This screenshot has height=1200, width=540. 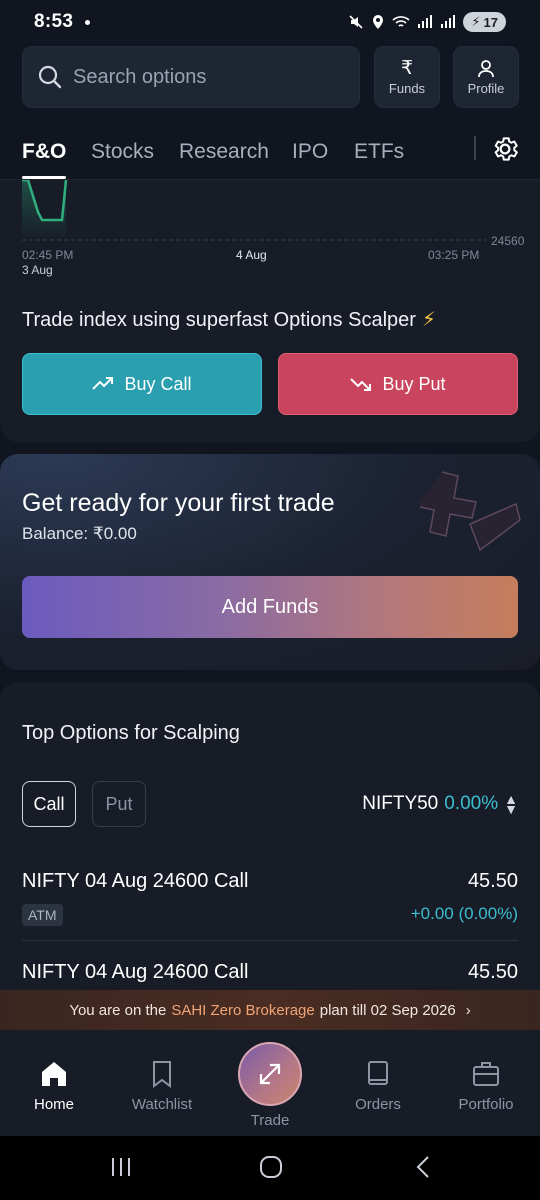 What do you see at coordinates (356, 22) in the screenshot?
I see `mute-icon` at bounding box center [356, 22].